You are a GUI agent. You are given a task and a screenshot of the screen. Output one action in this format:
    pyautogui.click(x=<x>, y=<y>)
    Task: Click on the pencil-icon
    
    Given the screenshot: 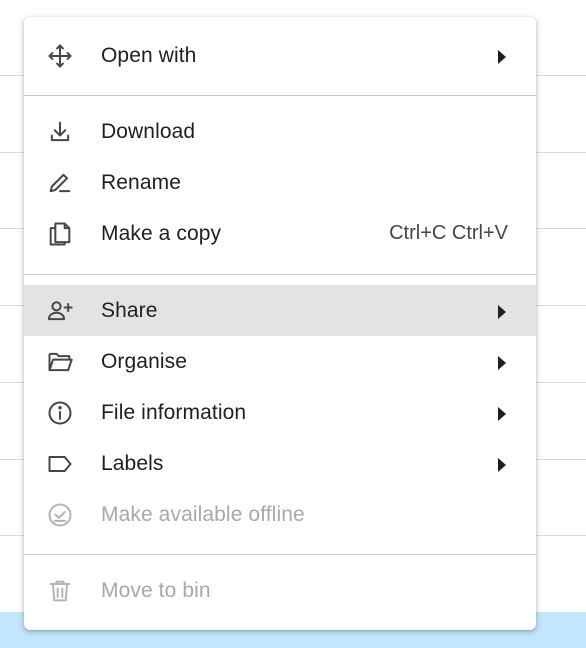 What is the action you would take?
    pyautogui.click(x=60, y=183)
    